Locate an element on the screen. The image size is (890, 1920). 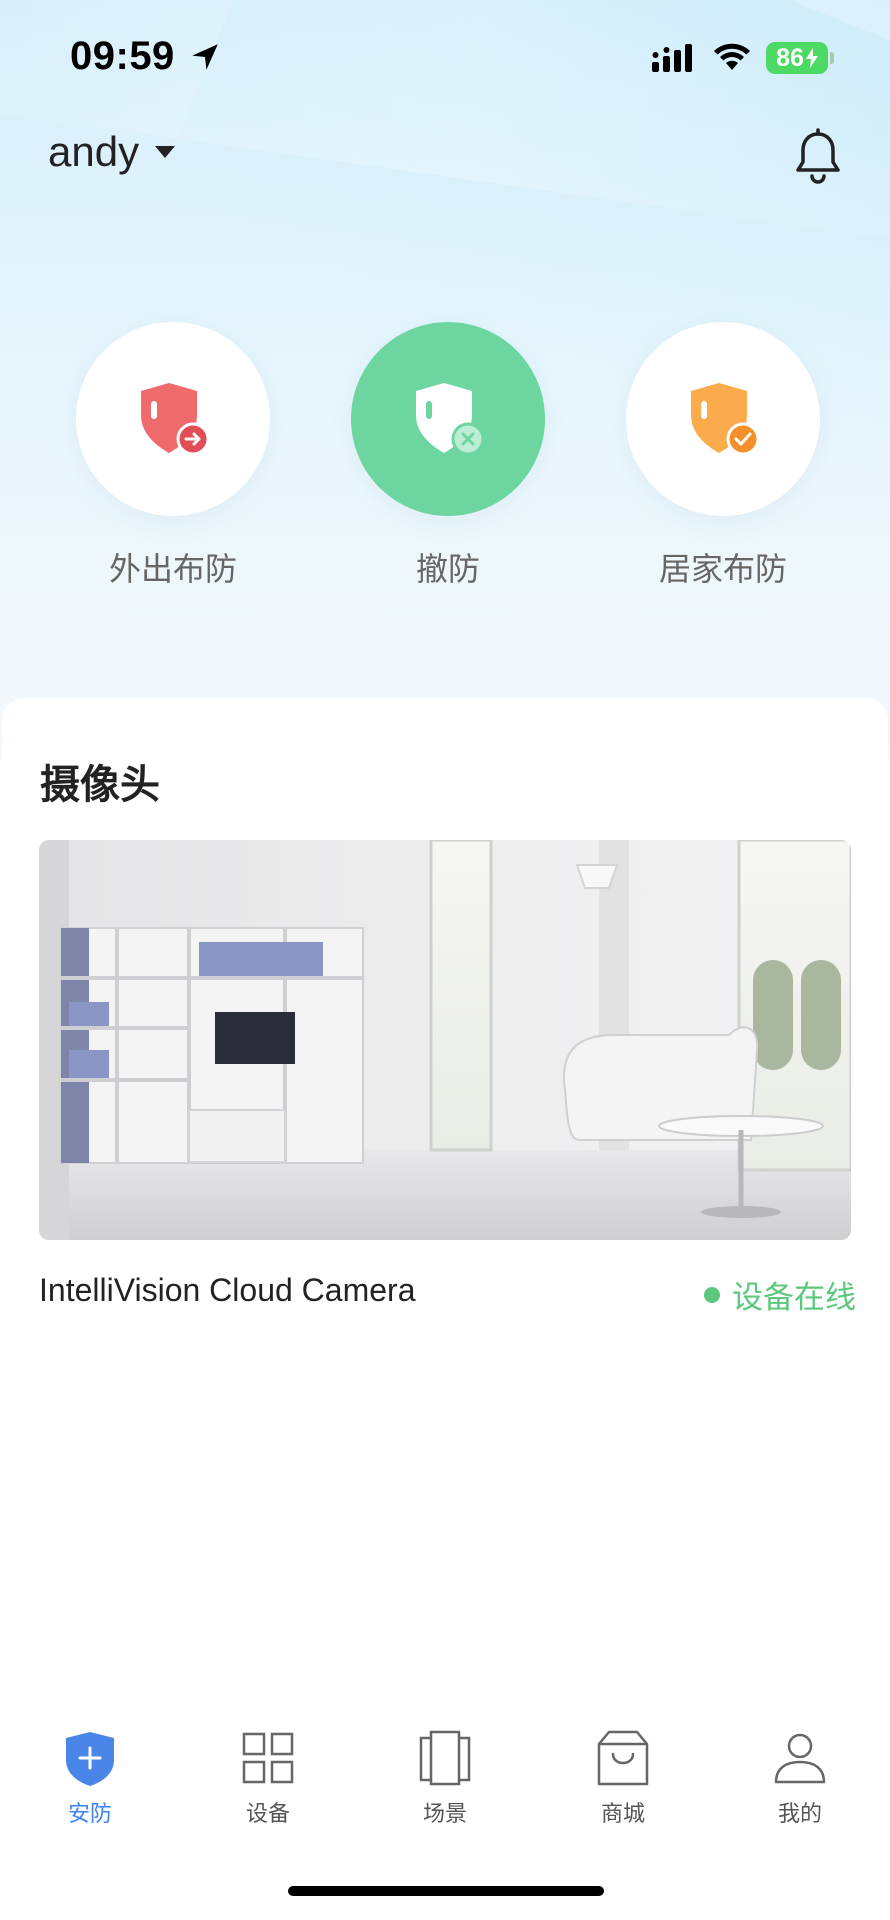
battery-indicator: 86 is located at coordinates (797, 58).